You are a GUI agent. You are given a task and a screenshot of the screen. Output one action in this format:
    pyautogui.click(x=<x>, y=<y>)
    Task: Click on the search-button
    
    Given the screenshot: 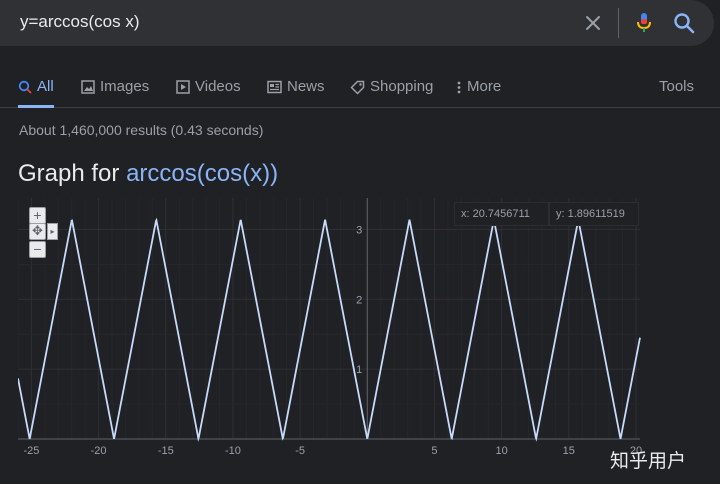 What is the action you would take?
    pyautogui.click(x=684, y=23)
    